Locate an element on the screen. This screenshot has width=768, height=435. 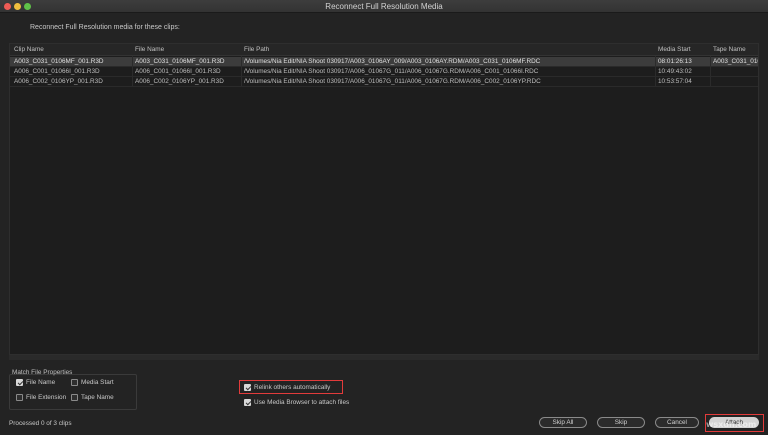
close-window-button is located at coordinates (7, 6).